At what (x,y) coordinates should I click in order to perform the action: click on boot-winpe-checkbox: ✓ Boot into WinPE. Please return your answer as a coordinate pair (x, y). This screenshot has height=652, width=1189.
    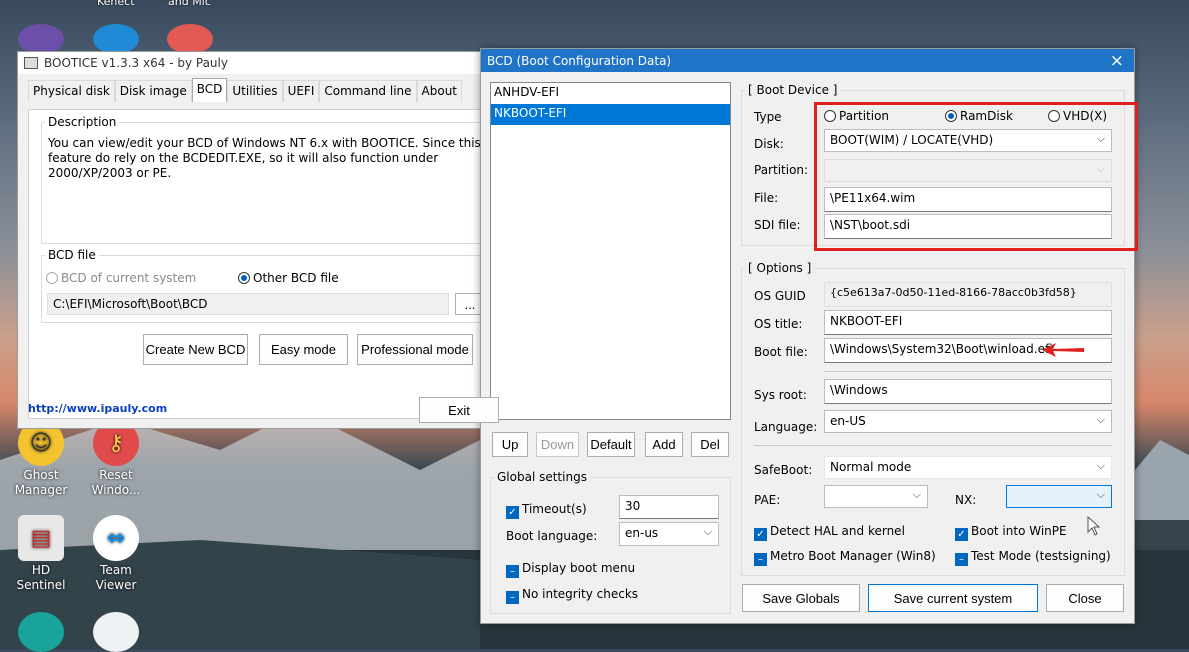
    Looking at the image, I should click on (1011, 532).